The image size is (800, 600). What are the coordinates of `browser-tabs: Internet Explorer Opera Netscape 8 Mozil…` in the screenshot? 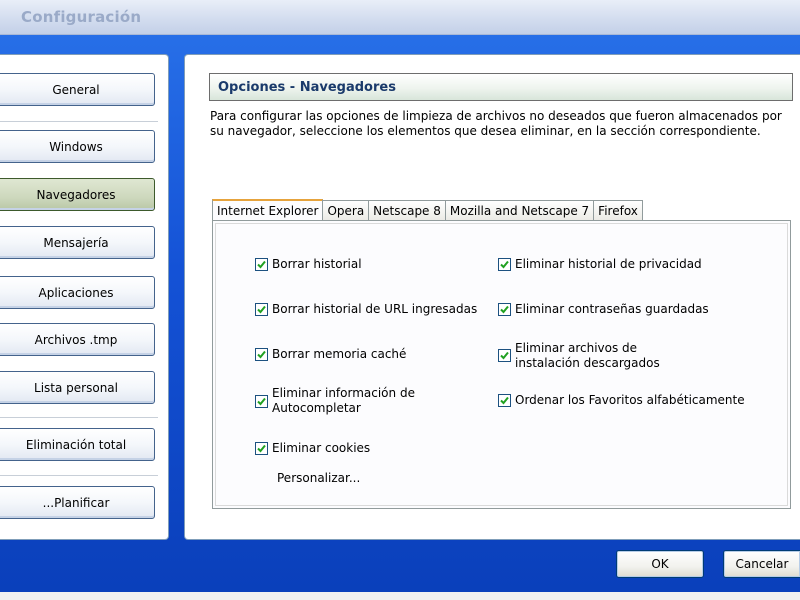 It's located at (427, 210).